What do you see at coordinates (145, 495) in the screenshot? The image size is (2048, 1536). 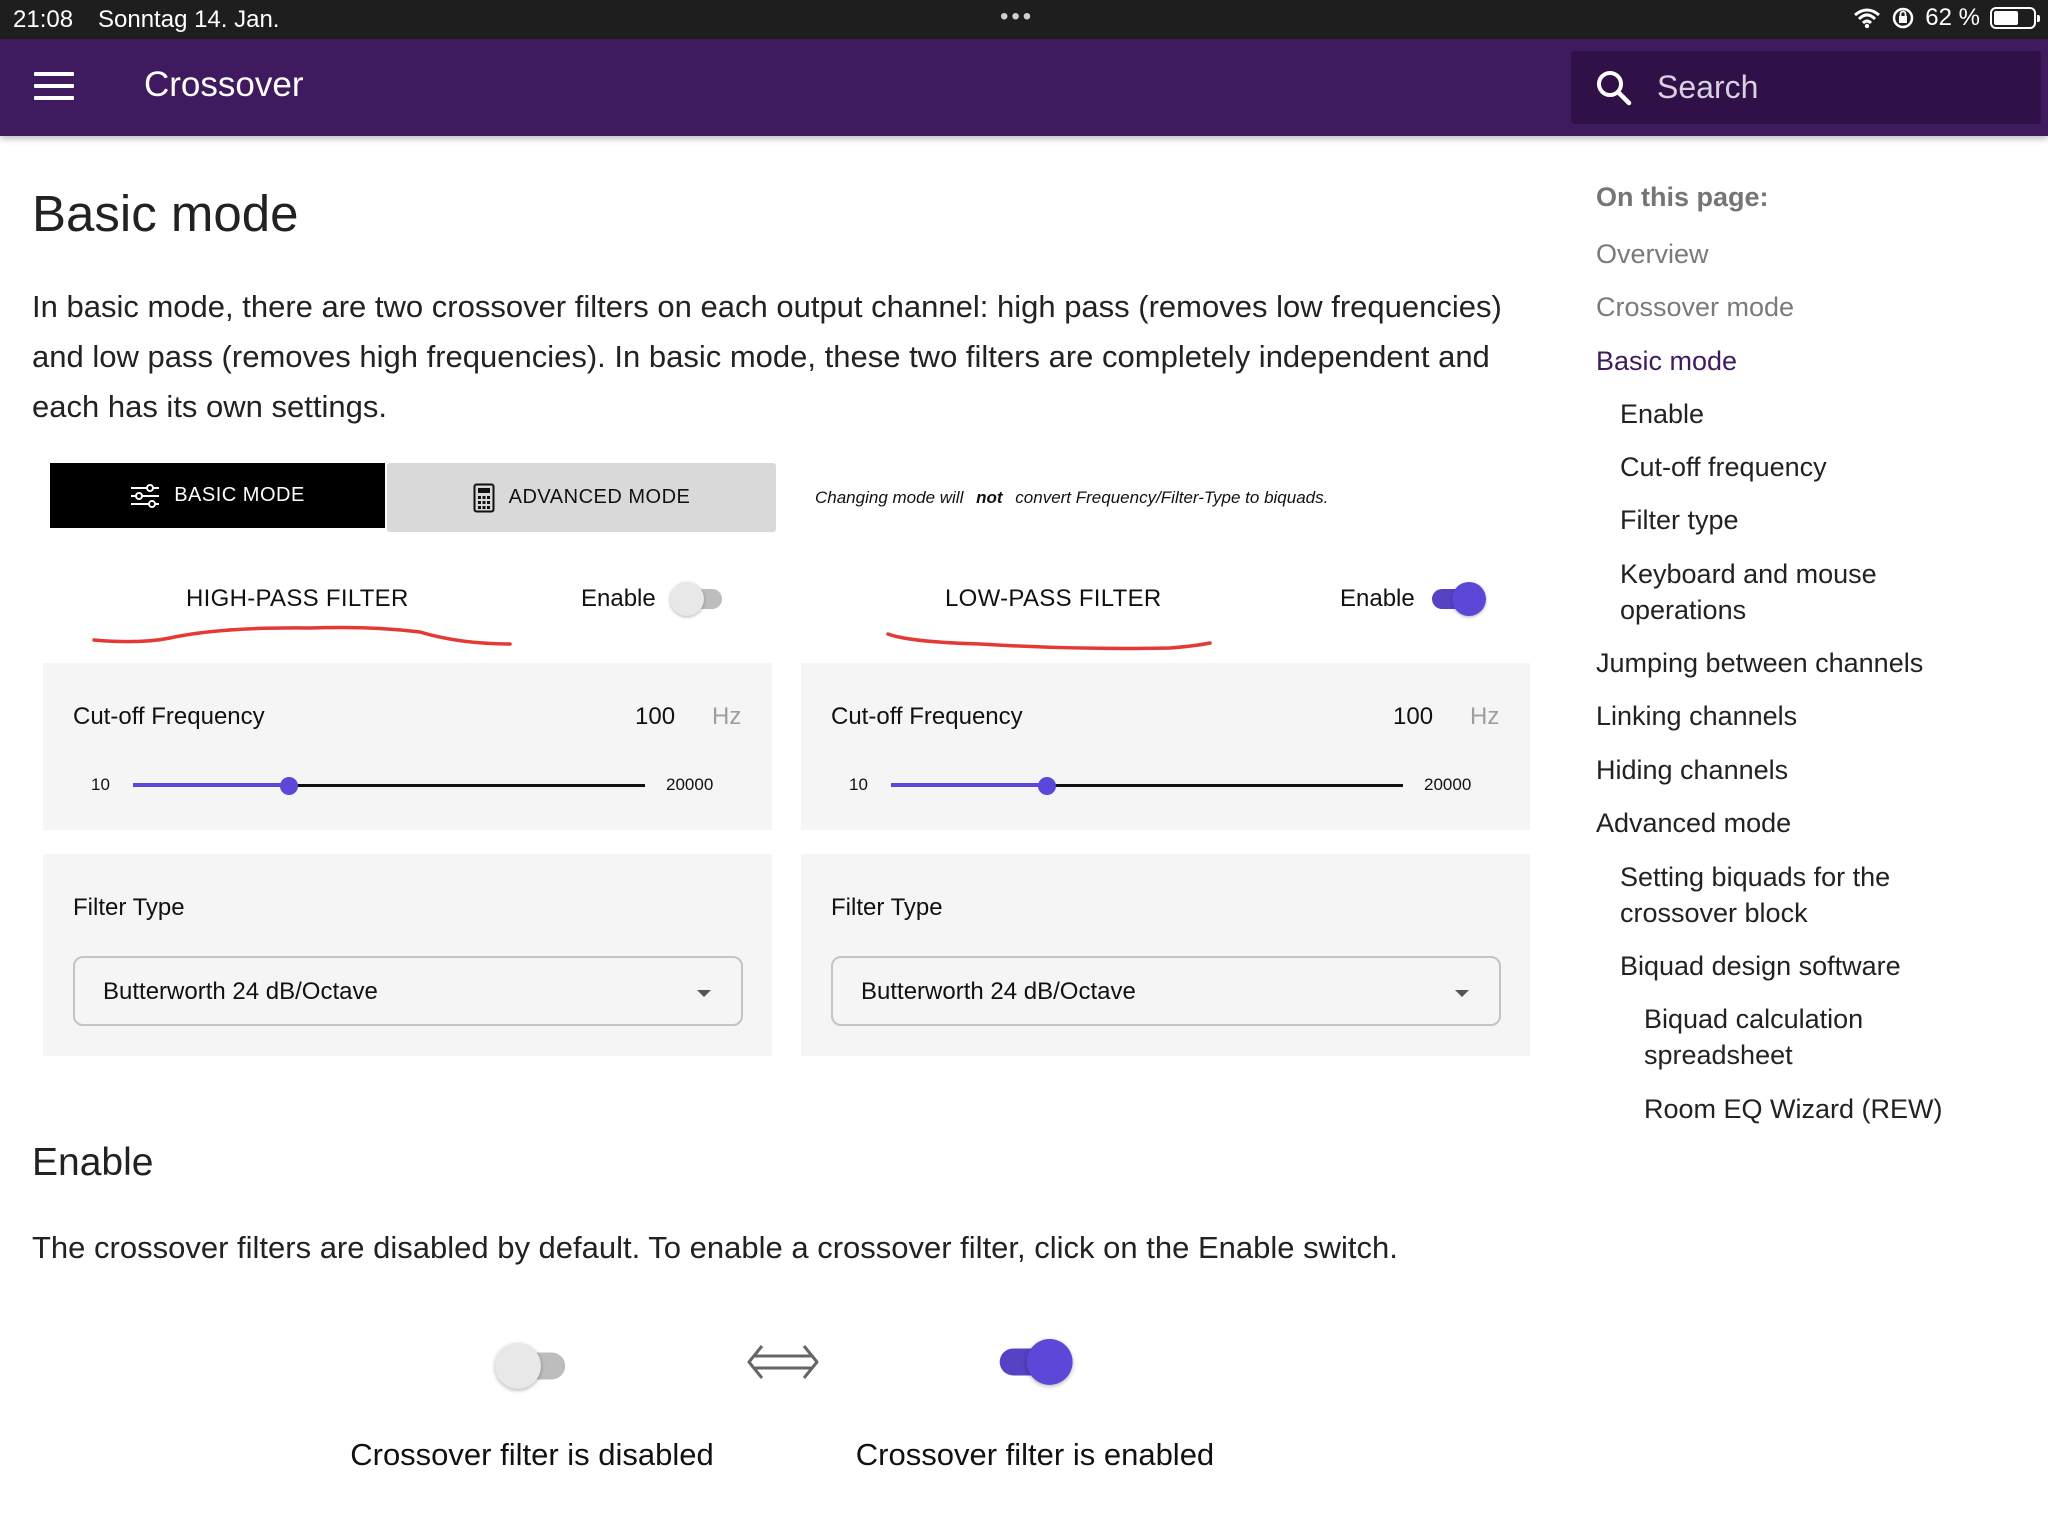 I see `sliders-icon` at bounding box center [145, 495].